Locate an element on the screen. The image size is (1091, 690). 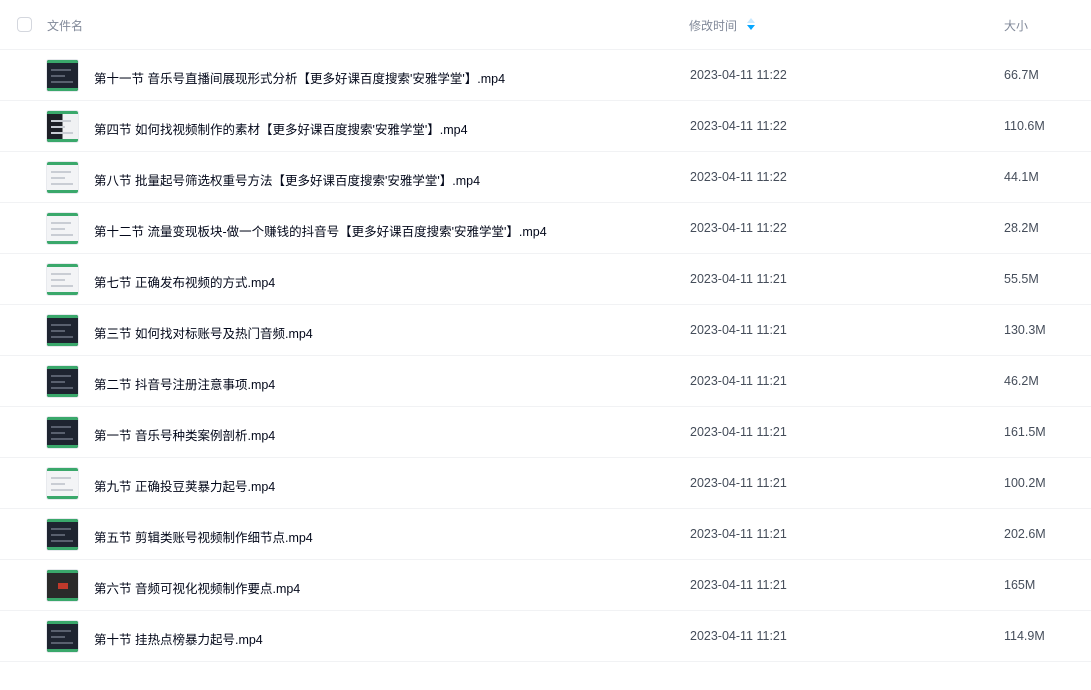
table-row: 第九节 正确投豆荚暴力起号.mp4 2023-04-11 11:21 100.2M is located at coordinates (545, 483).